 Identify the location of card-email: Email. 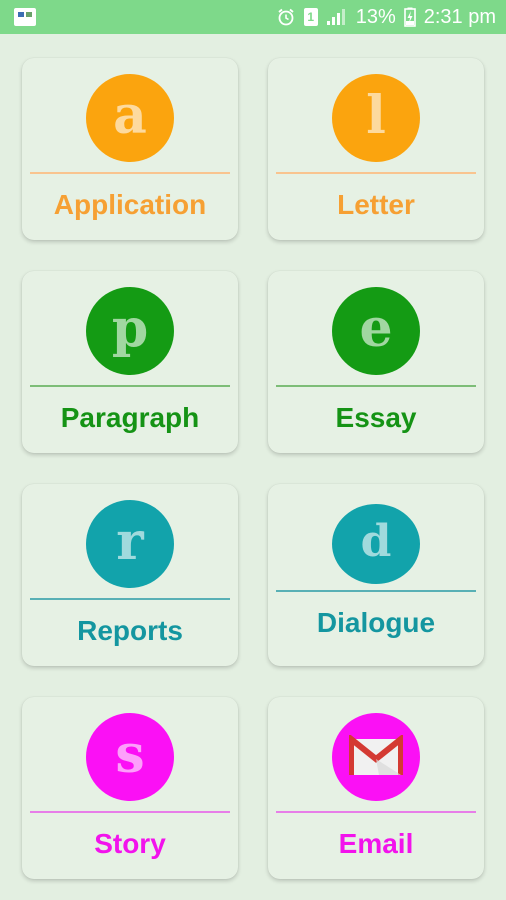
(376, 788).